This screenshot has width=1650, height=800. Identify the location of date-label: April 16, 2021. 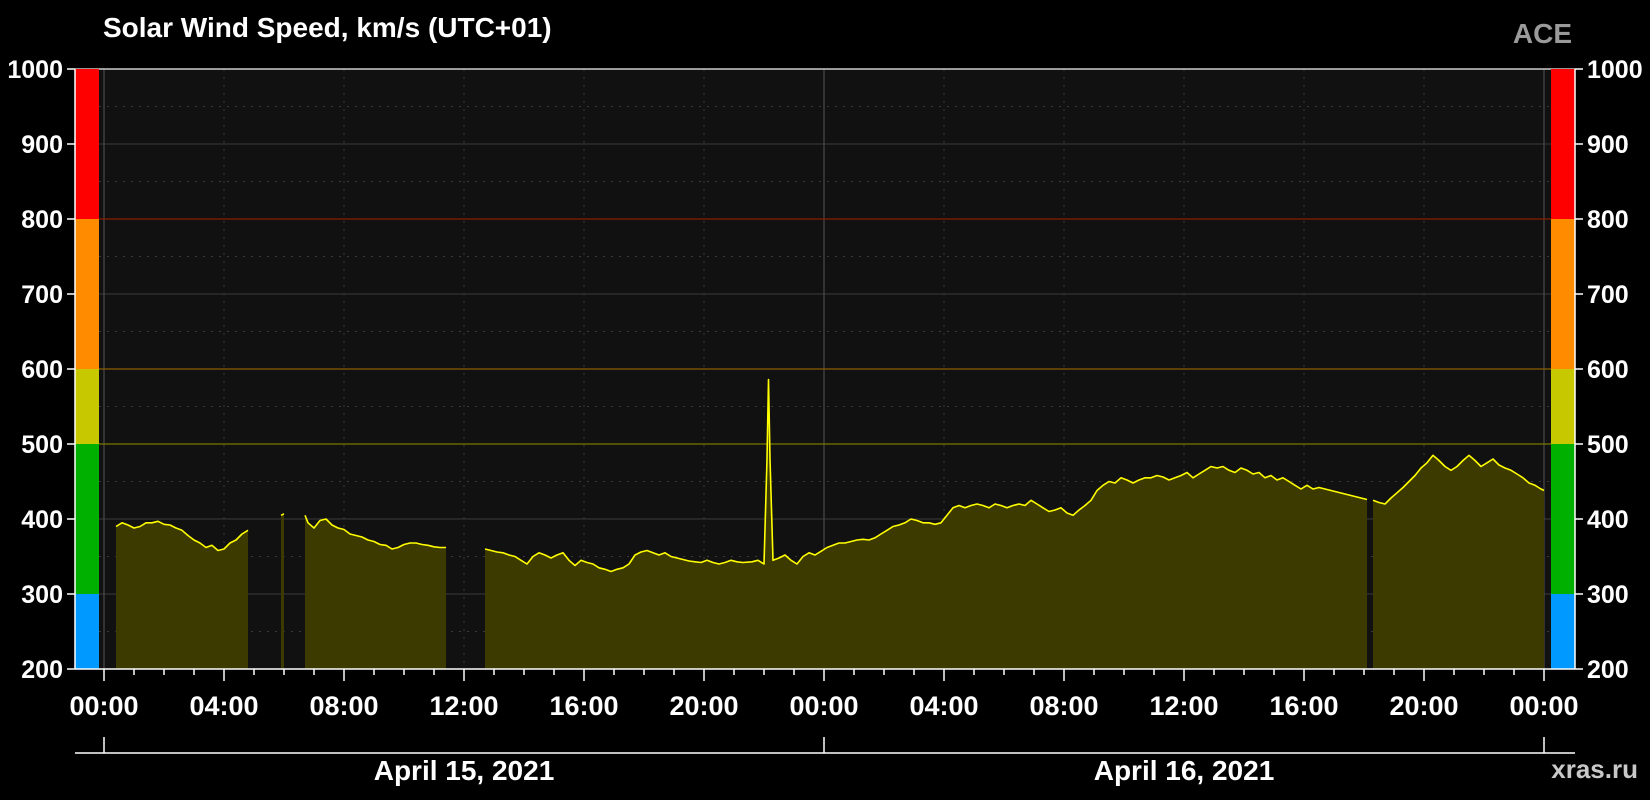
(1184, 770).